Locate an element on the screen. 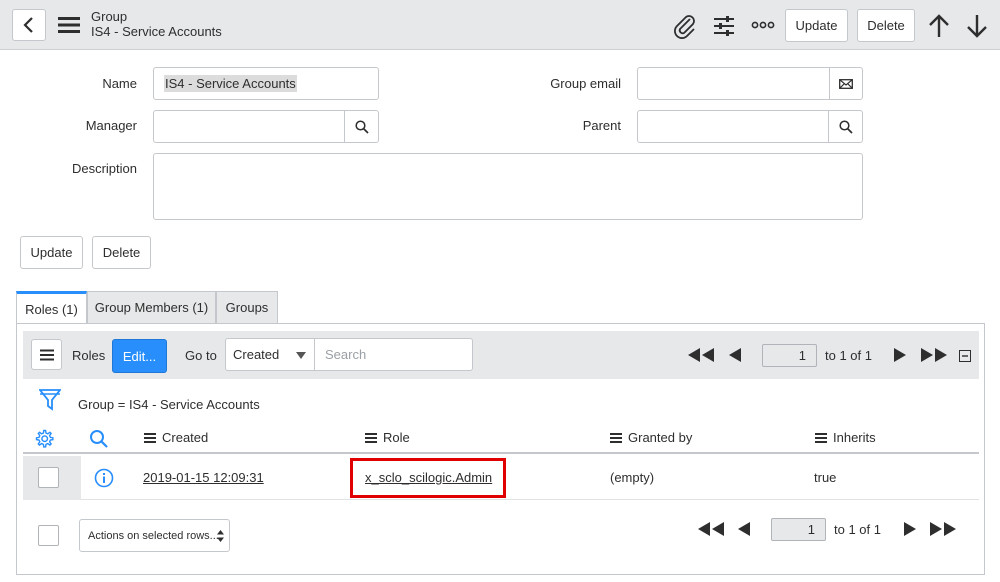 This screenshot has height=582, width=1000. related-list-tabs: Roles (1) Group Members (1) Groups is located at coordinates (497, 307).